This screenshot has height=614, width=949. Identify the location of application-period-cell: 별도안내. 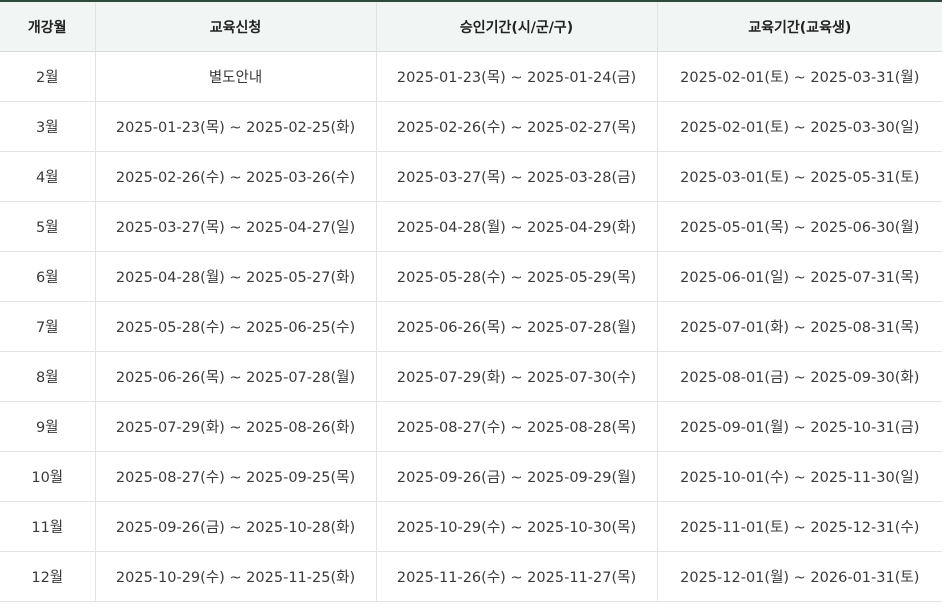
(235, 76).